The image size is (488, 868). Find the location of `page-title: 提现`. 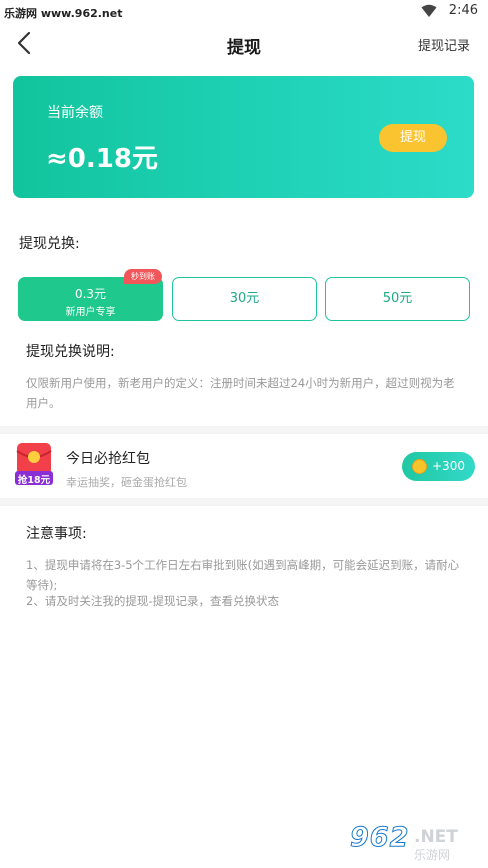

page-title: 提现 is located at coordinates (244, 48).